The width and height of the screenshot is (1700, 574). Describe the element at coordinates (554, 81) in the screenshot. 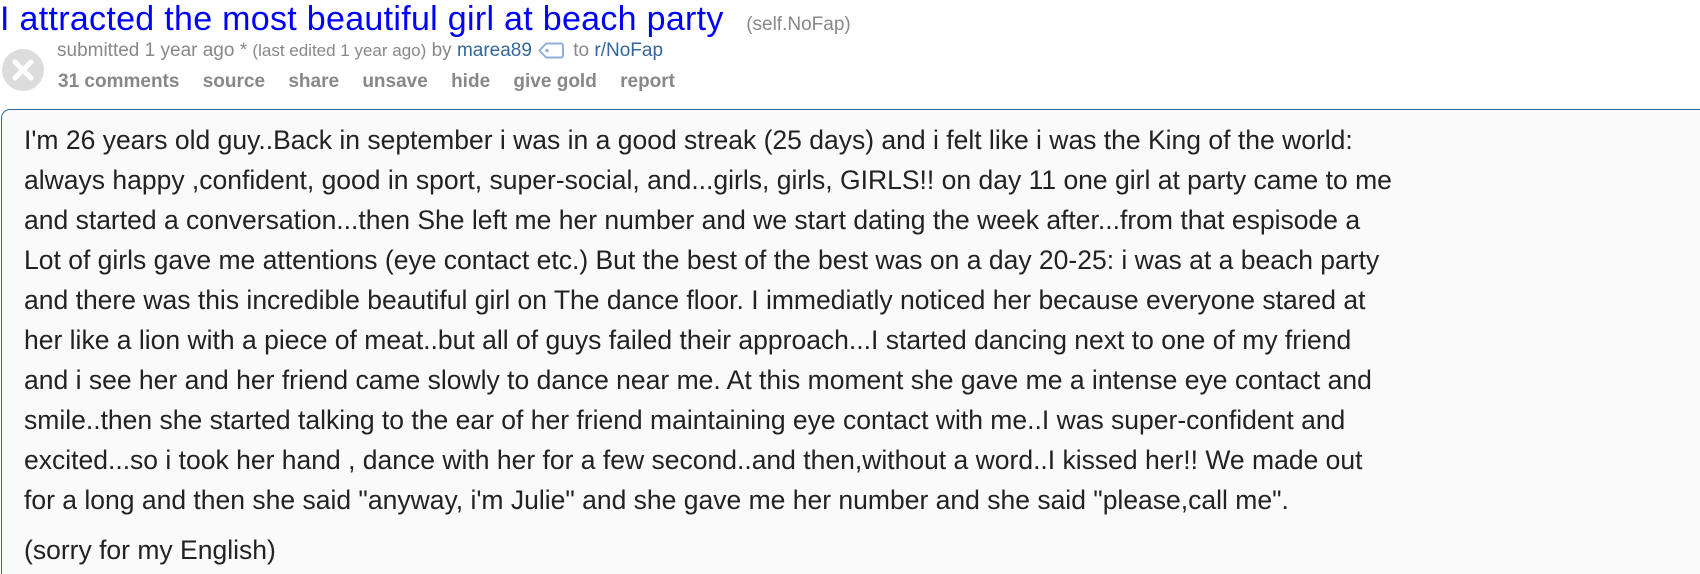

I see `give-gold-button: give gold` at that location.